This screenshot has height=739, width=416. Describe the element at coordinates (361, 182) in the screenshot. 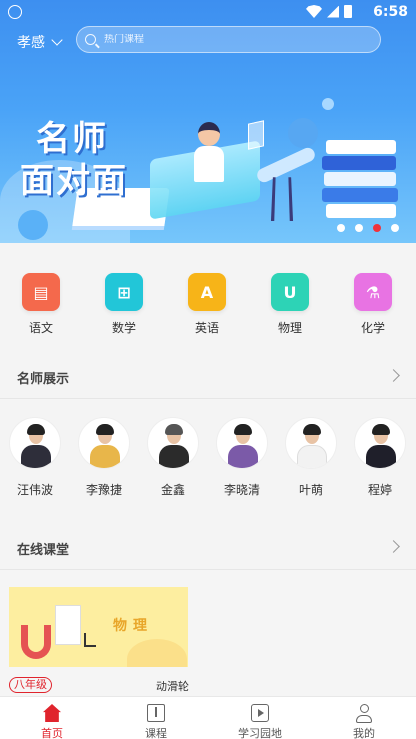

I see `book-stack-illustration` at that location.